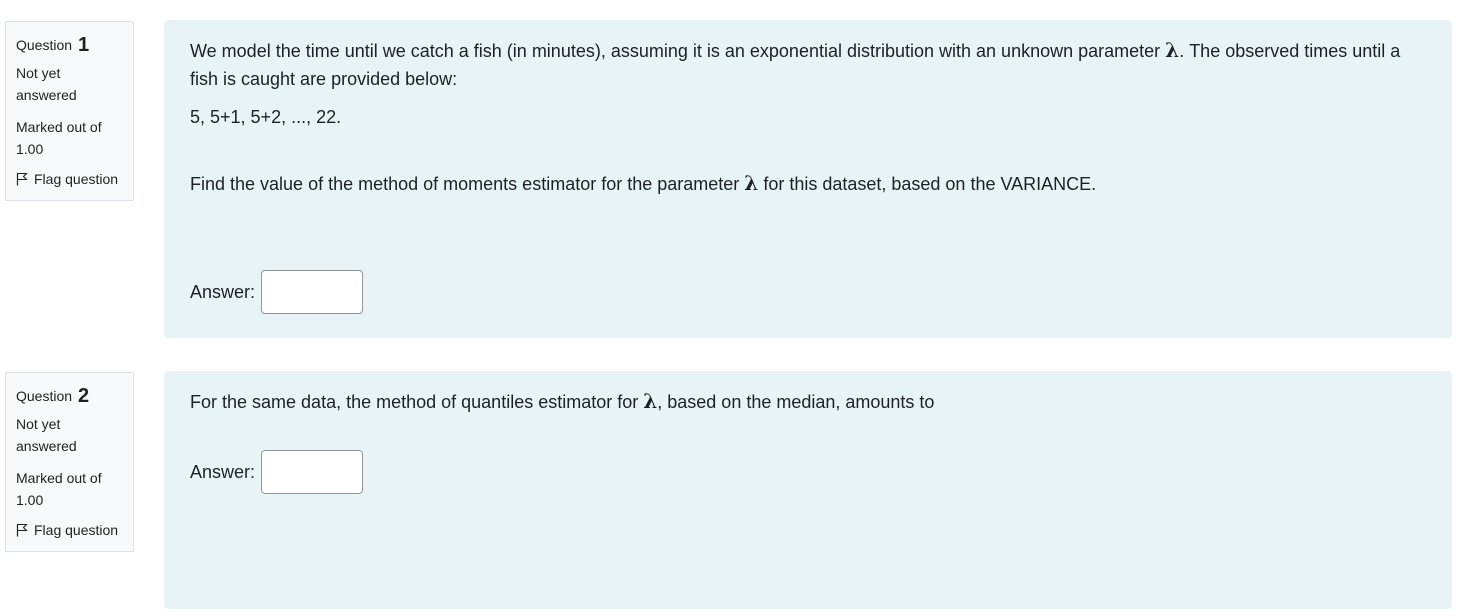  I want to click on question-number-value: 1, so click(83, 45).